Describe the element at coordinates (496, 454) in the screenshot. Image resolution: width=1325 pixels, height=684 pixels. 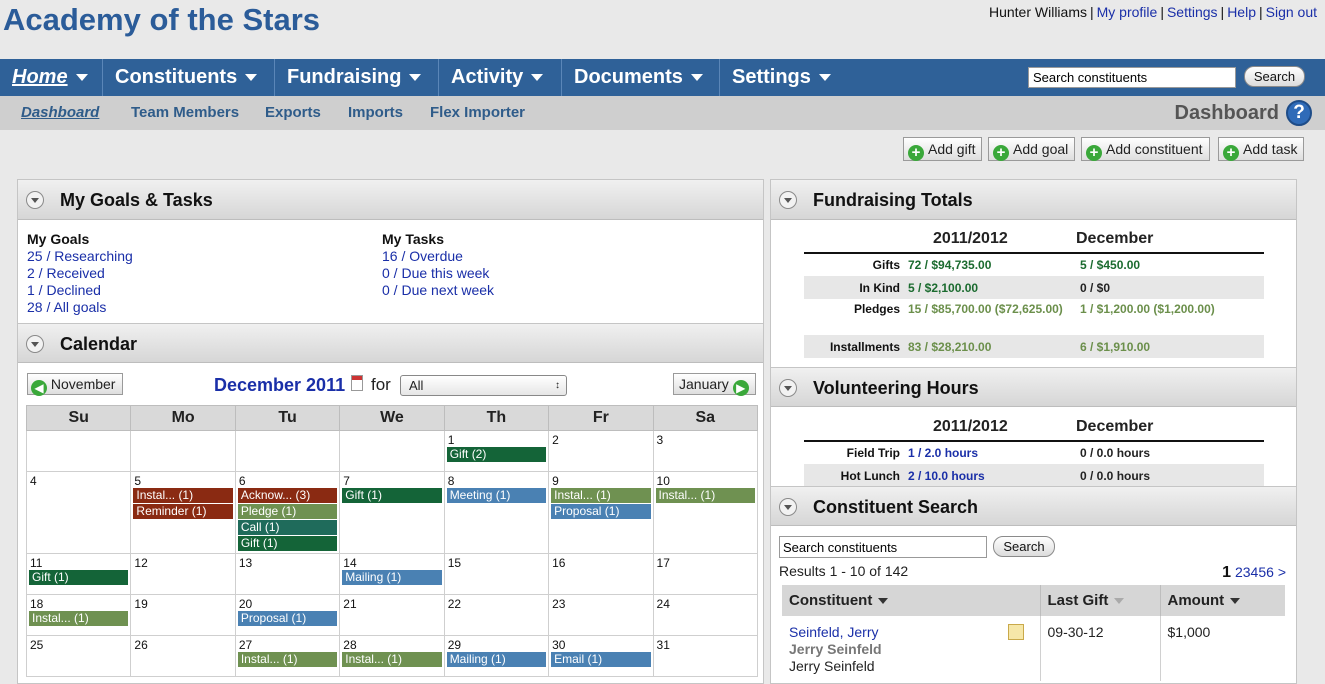
I see `calendar-event: Gift (2)` at that location.